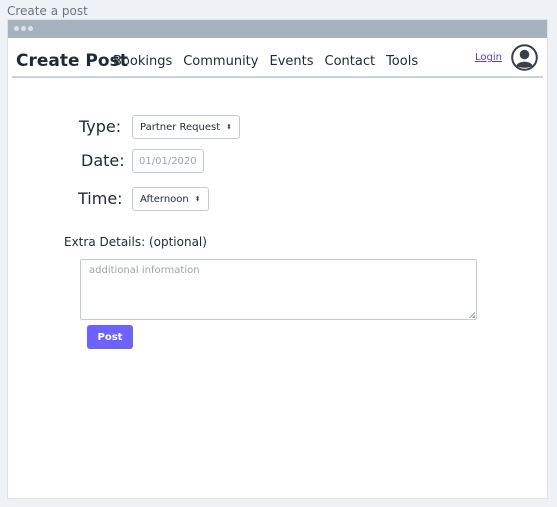  What do you see at coordinates (291, 61) in the screenshot?
I see `nav-link-events: Events` at bounding box center [291, 61].